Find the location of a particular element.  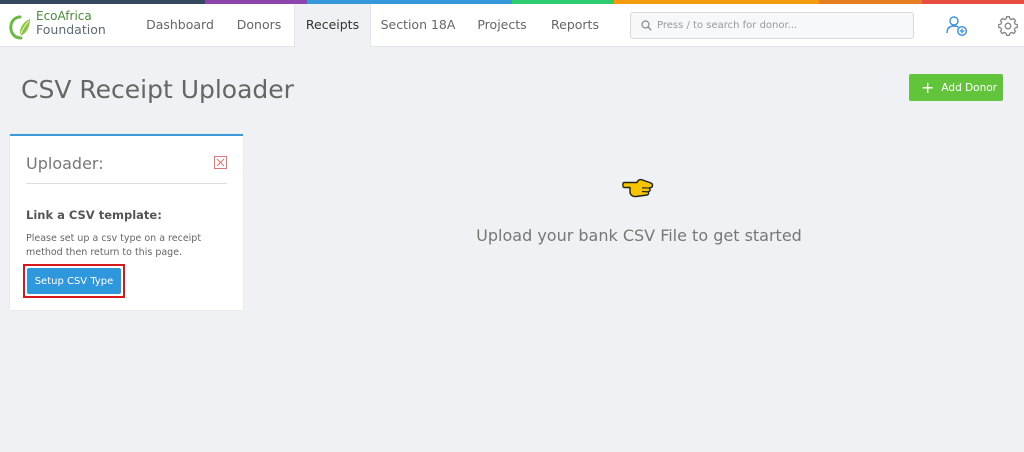

tab-donors: Donors is located at coordinates (259, 25).